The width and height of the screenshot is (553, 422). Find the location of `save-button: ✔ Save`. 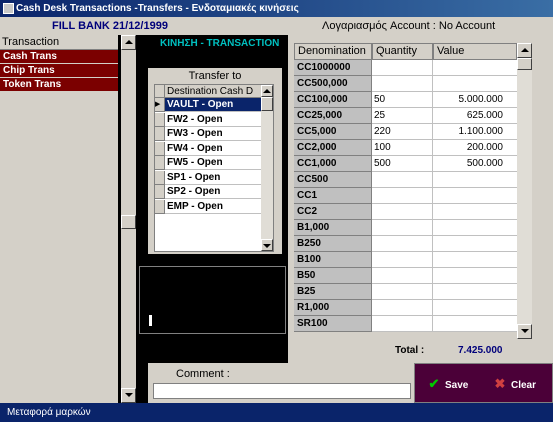

save-button: ✔ Save is located at coordinates (448, 384).